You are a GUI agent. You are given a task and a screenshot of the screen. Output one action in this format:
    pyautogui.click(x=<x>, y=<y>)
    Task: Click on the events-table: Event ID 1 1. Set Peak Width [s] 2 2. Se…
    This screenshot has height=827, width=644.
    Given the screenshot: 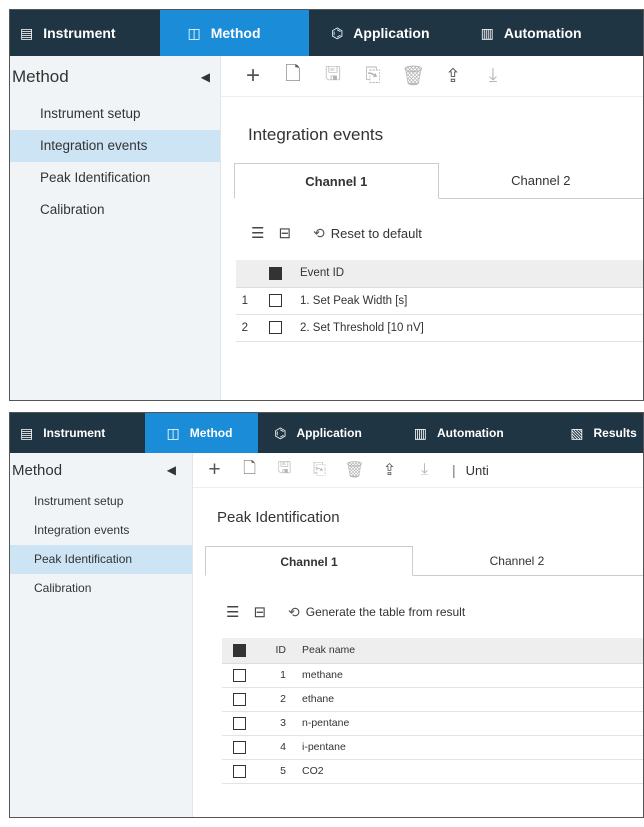 What is the action you would take?
    pyautogui.click(x=439, y=301)
    